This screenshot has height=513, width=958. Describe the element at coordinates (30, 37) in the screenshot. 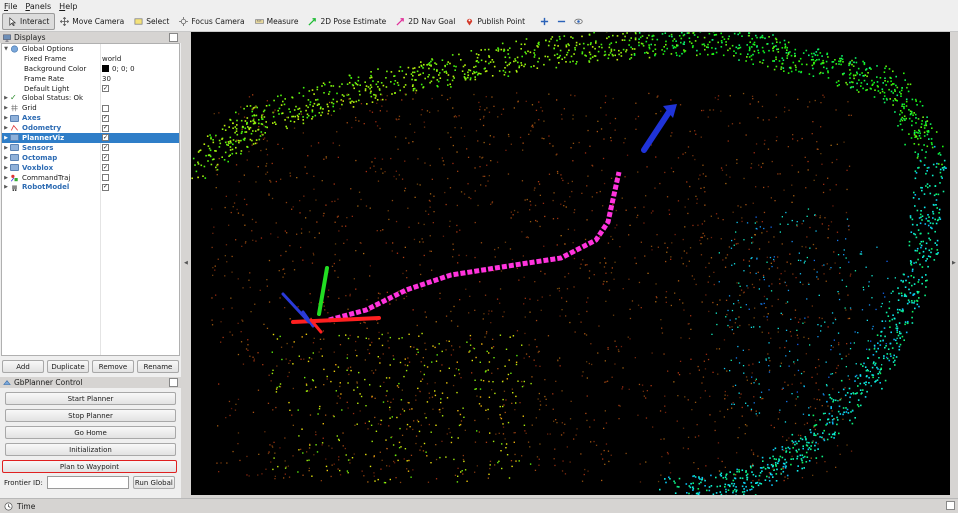

I see `displays-title: Displays` at that location.